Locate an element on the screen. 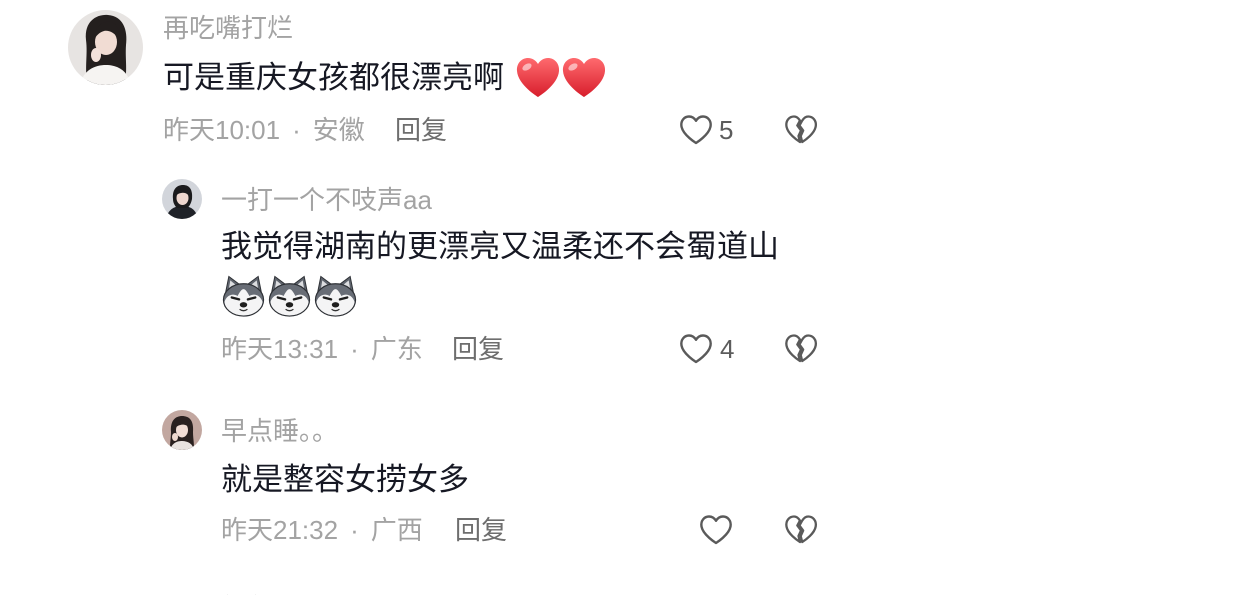 This screenshot has height=595, width=1242. reply-emojis is located at coordinates (289, 296).